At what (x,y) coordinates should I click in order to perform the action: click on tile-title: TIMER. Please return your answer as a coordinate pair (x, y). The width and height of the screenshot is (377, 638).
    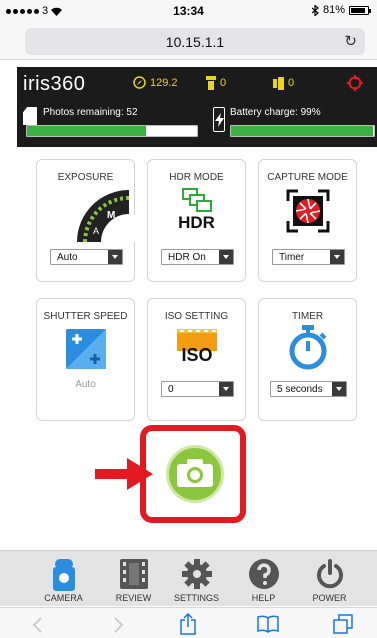
    Looking at the image, I should click on (307, 316).